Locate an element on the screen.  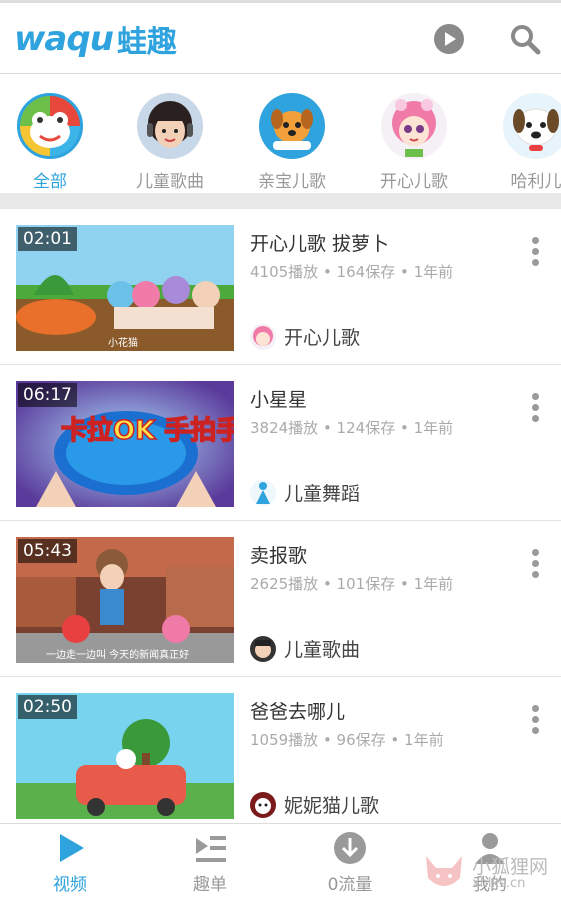
category-children-songs: 儿童歌曲 is located at coordinates (170, 142).